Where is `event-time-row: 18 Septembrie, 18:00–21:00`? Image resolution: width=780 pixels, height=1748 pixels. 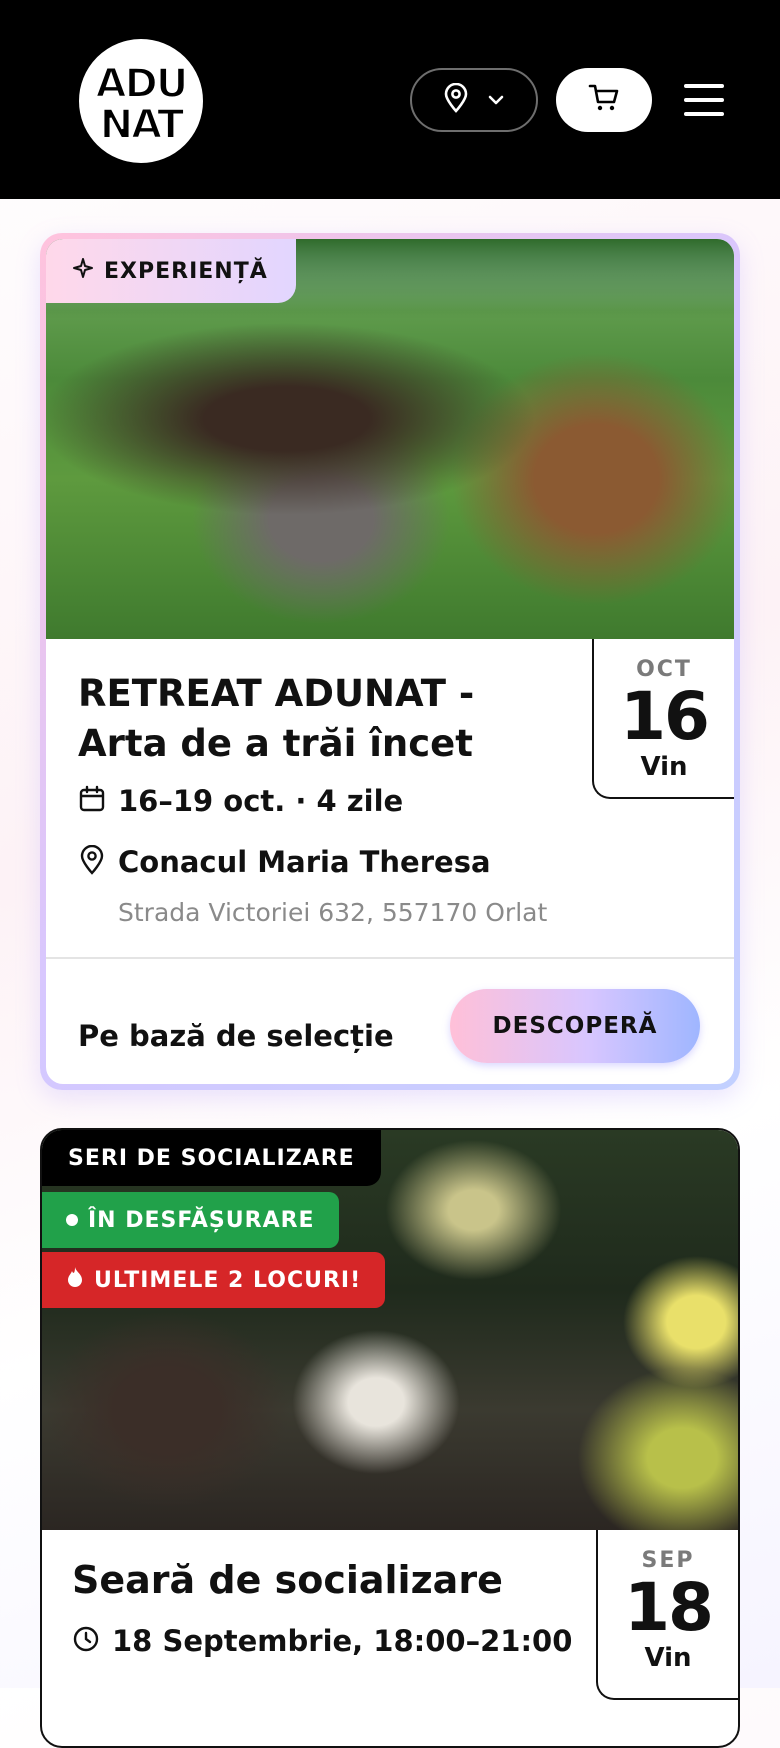
event-time-row: 18 Septembrie, 18:00–21:00 is located at coordinates (322, 1641).